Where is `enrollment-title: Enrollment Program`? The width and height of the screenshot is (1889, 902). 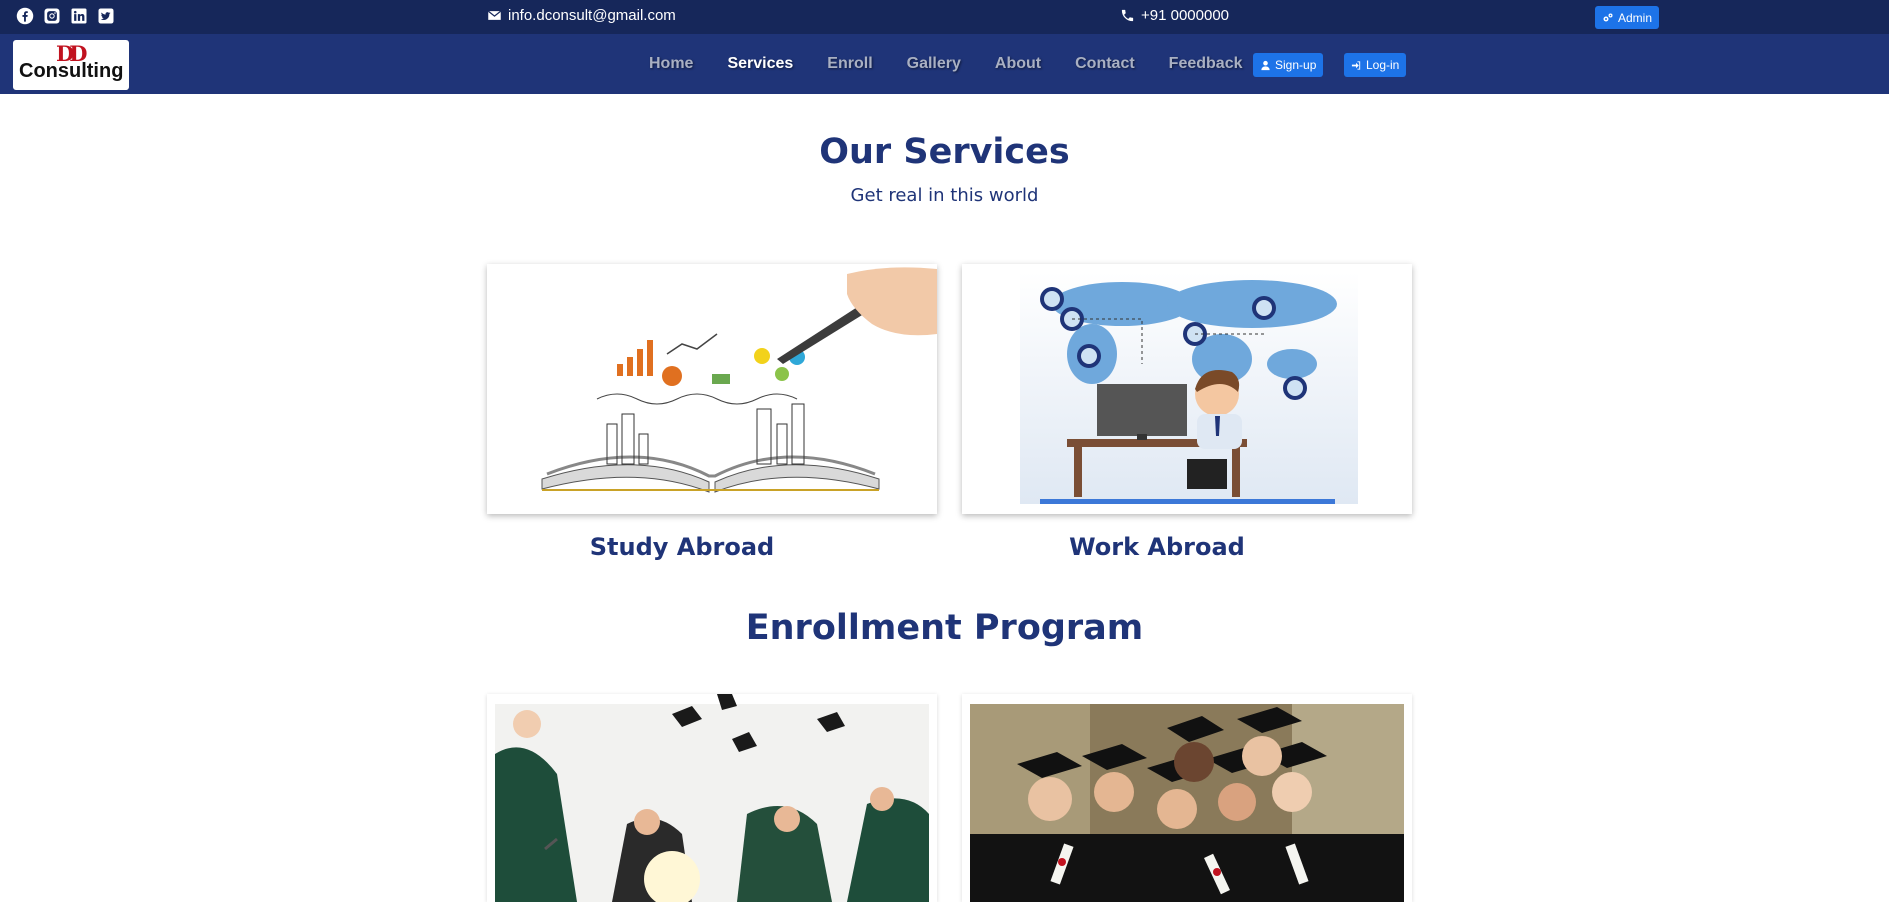
enrollment-title: Enrollment Program is located at coordinates (944, 628).